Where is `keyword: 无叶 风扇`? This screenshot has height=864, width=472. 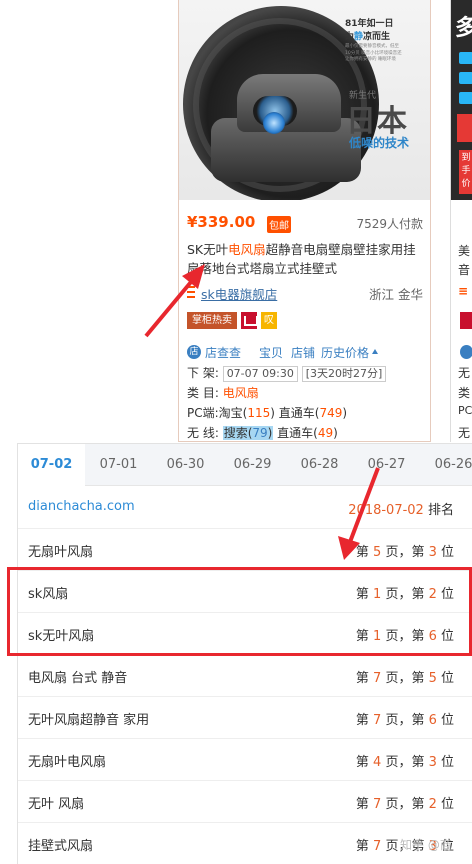
keyword: 无叶 风扇 is located at coordinates (56, 804).